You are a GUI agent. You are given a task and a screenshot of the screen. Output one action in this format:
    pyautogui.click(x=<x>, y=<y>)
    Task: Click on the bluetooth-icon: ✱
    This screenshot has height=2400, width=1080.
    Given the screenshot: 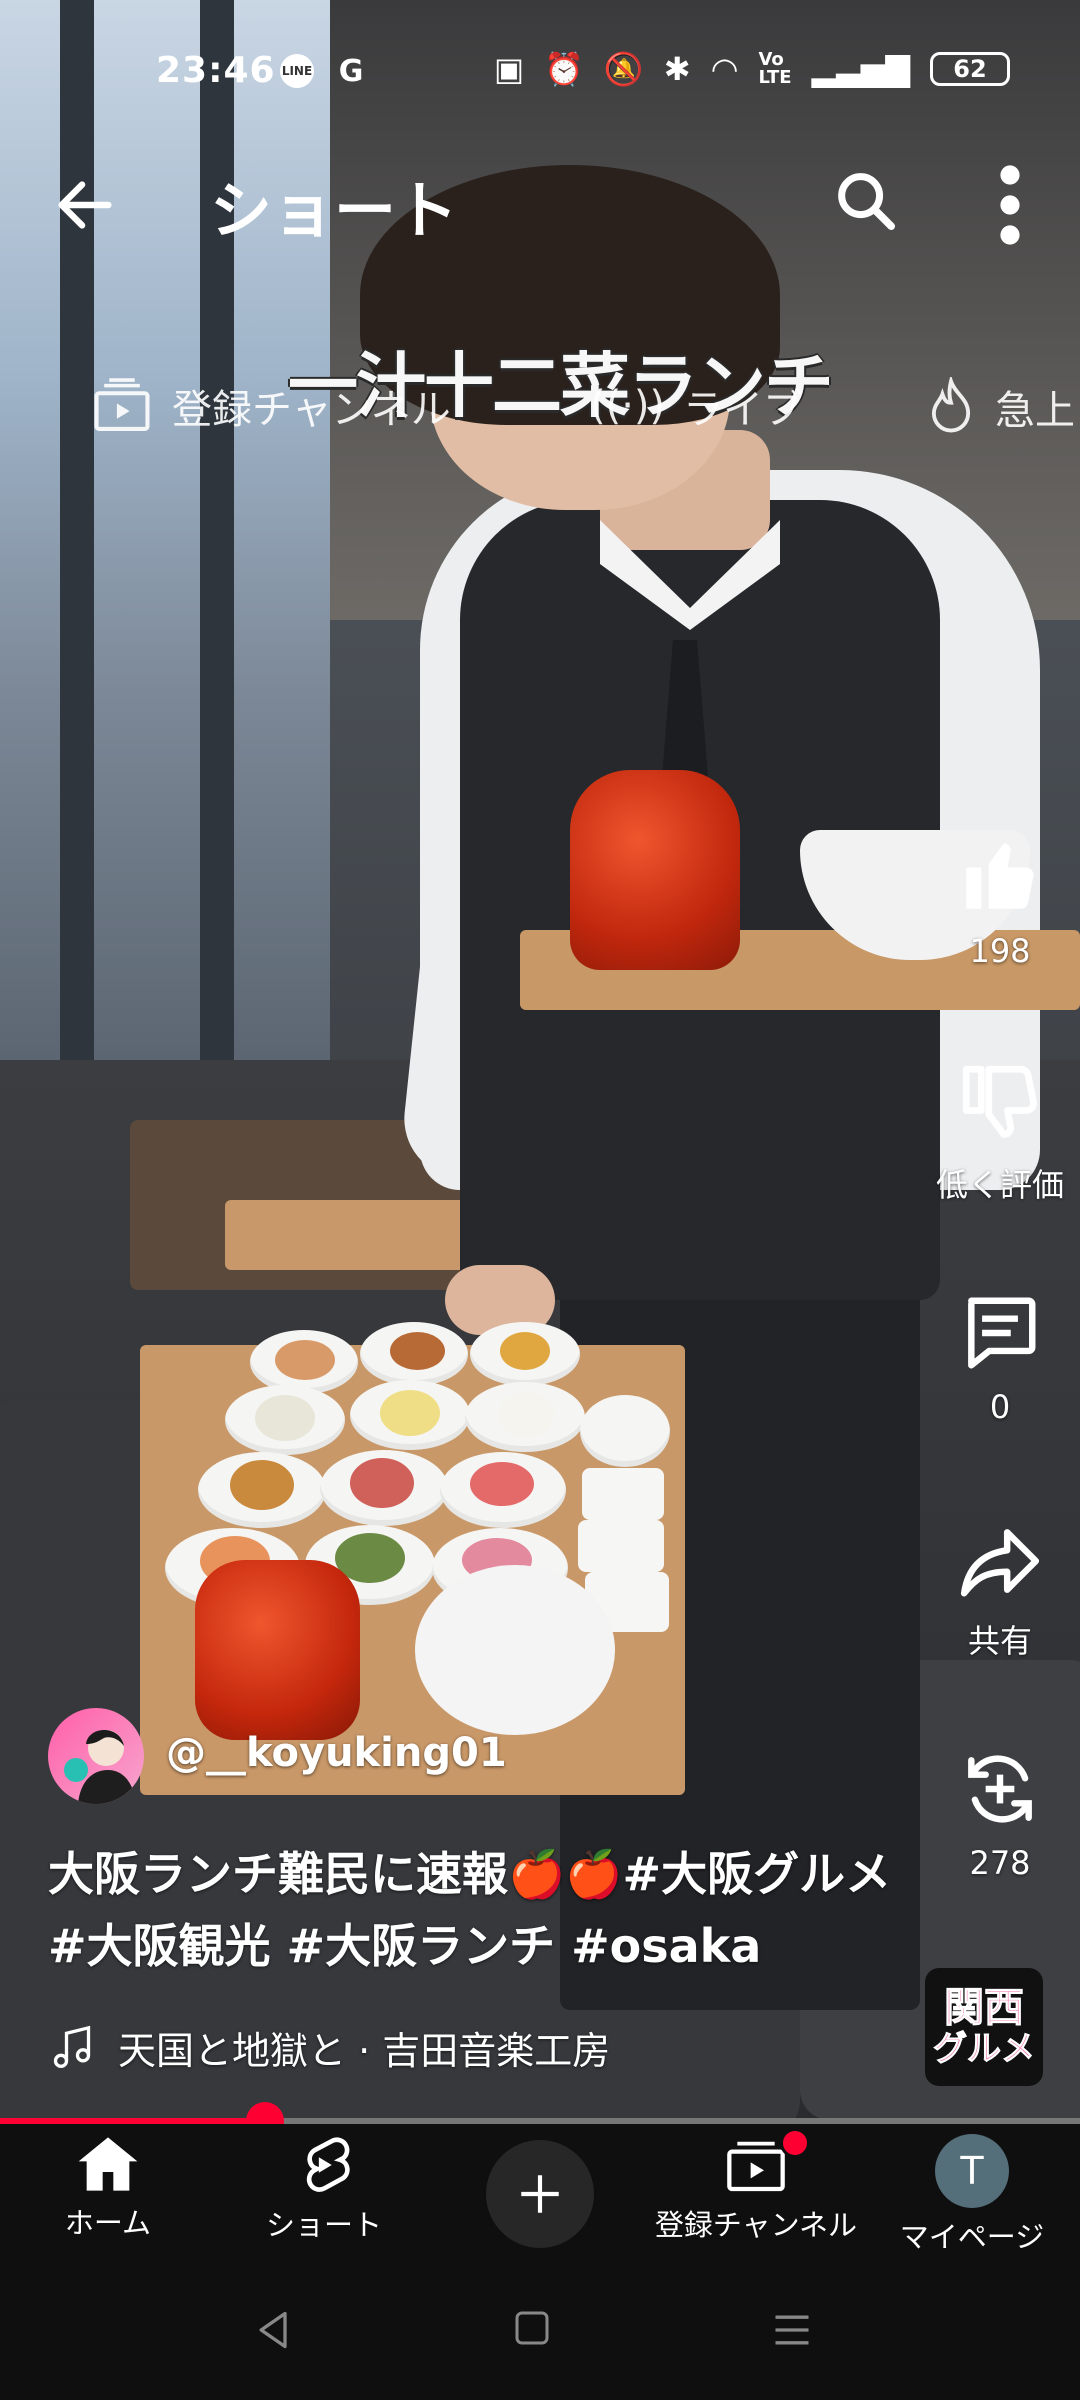 What is the action you would take?
    pyautogui.click(x=677, y=69)
    